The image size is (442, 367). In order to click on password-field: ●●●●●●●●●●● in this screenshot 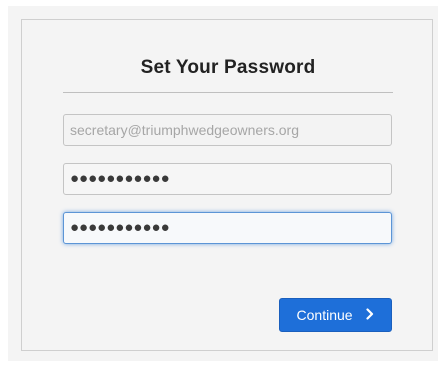, I will do `click(227, 179)`.